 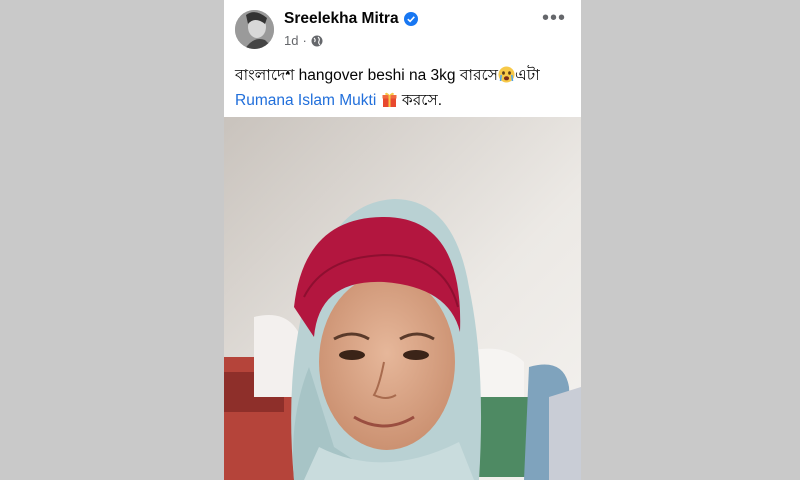 I want to click on post-header: Sreelekha Mitra 1d · •••, so click(x=402, y=29).